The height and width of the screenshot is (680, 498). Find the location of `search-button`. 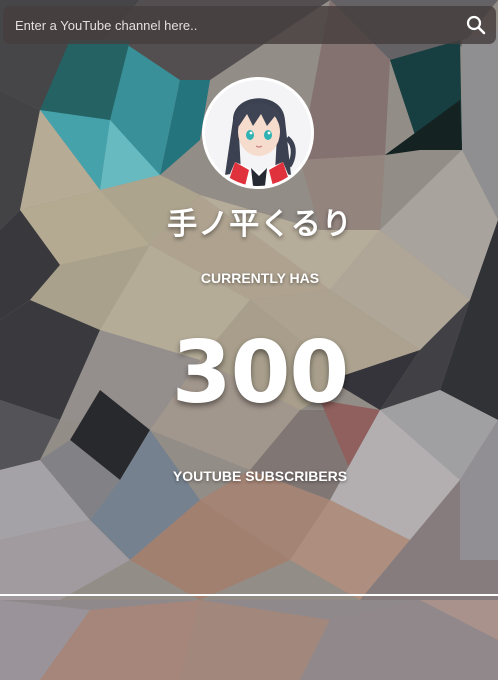

search-button is located at coordinates (476, 25).